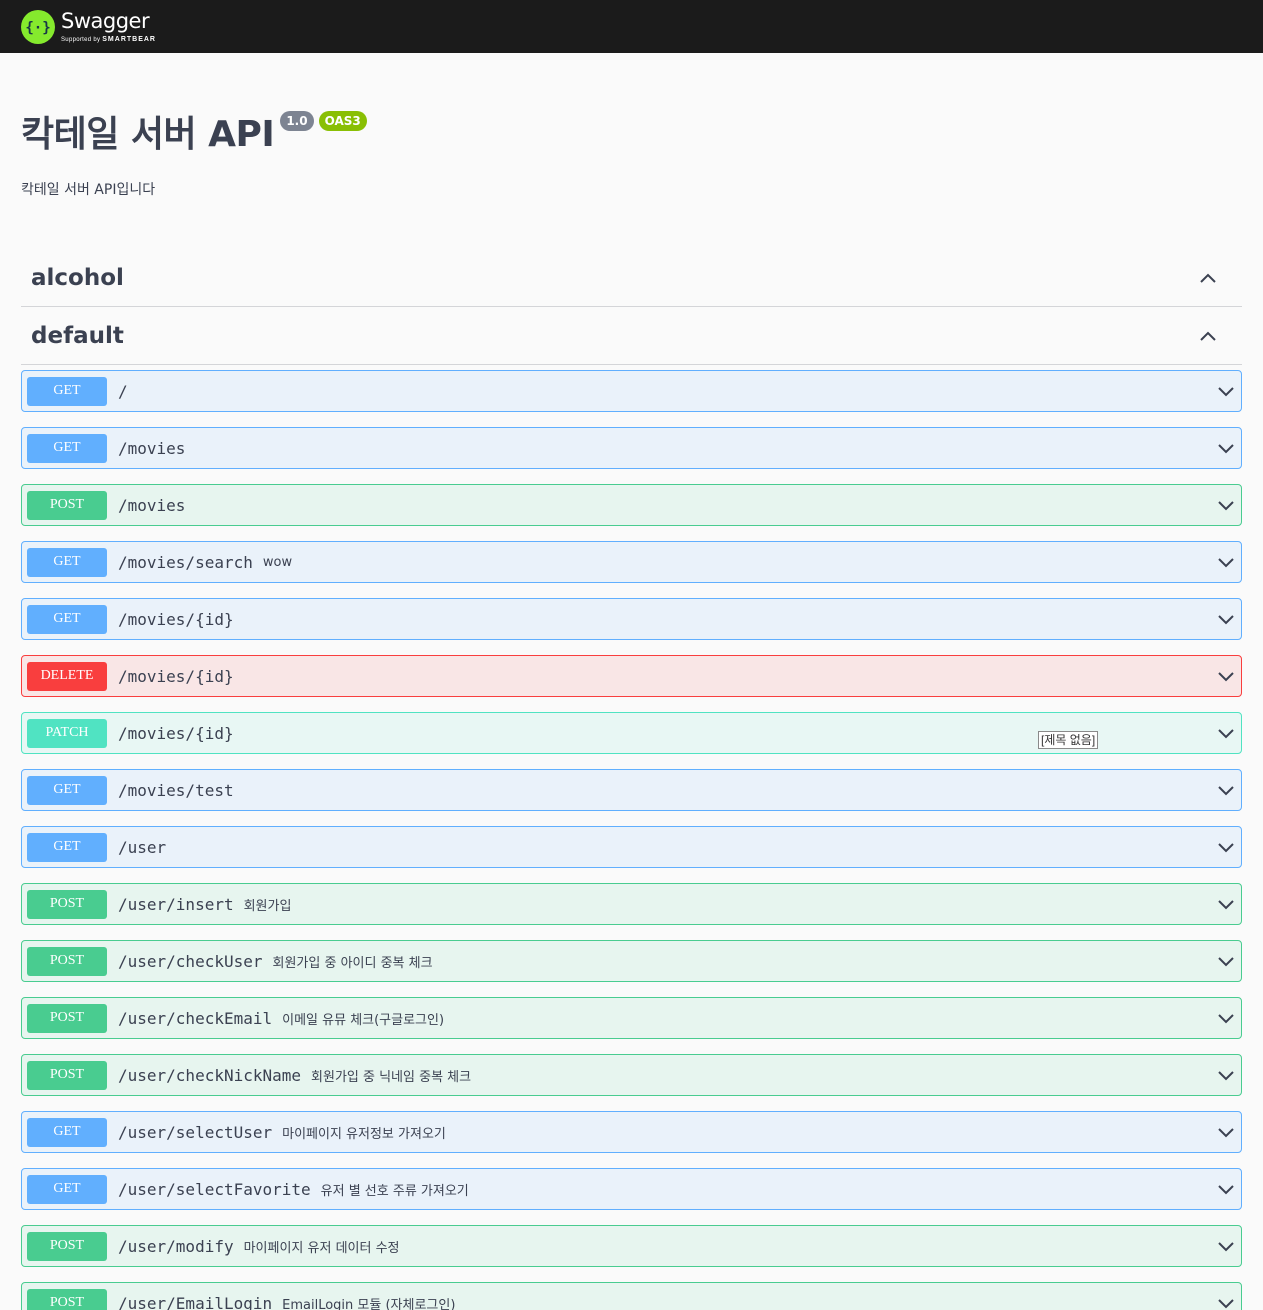 The image size is (1263, 1310). I want to click on api-info: 칵테일 서버 API 1.0 OAS3 칵테일 서버 API입니다, so click(631, 152).